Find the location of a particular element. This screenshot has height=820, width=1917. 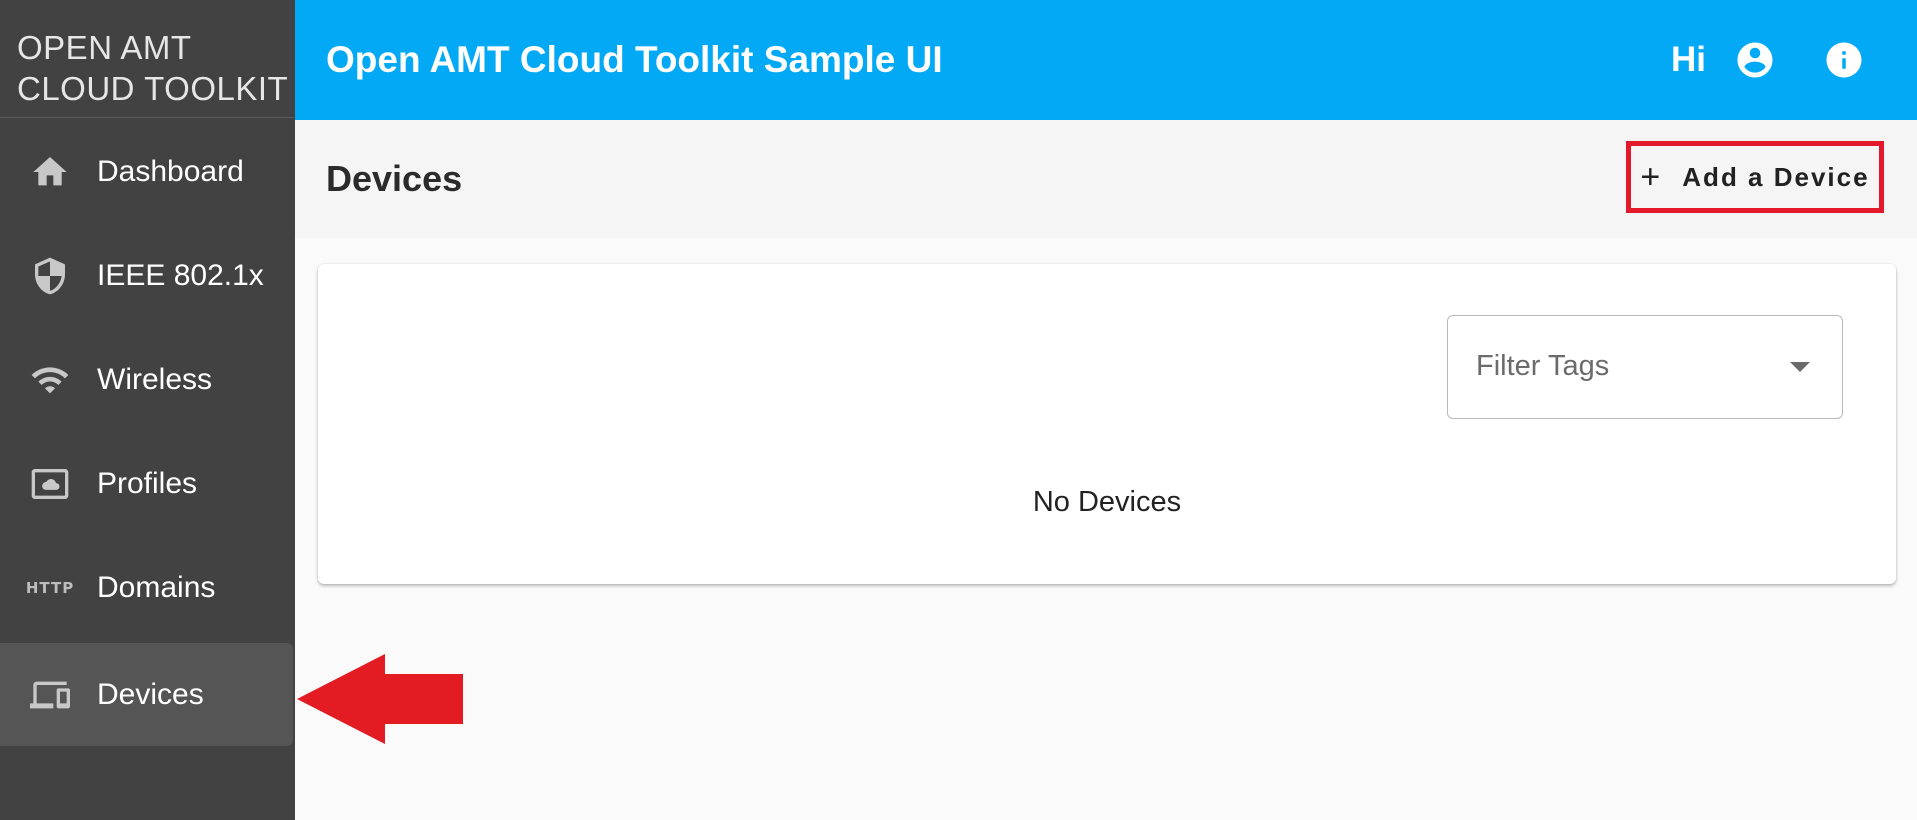

greeting: Hi is located at coordinates (1688, 59).